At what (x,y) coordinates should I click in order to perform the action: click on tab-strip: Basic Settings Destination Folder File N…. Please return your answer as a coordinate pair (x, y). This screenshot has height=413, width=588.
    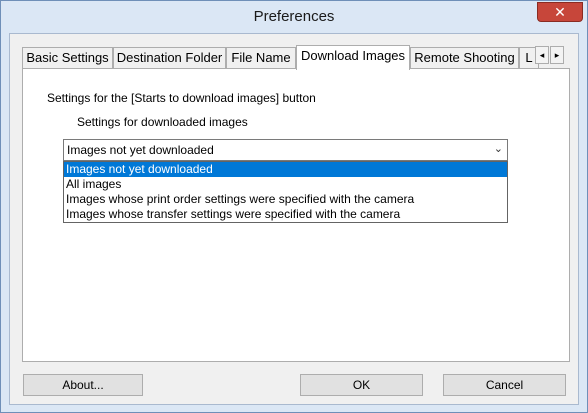
    Looking at the image, I should click on (280, 57).